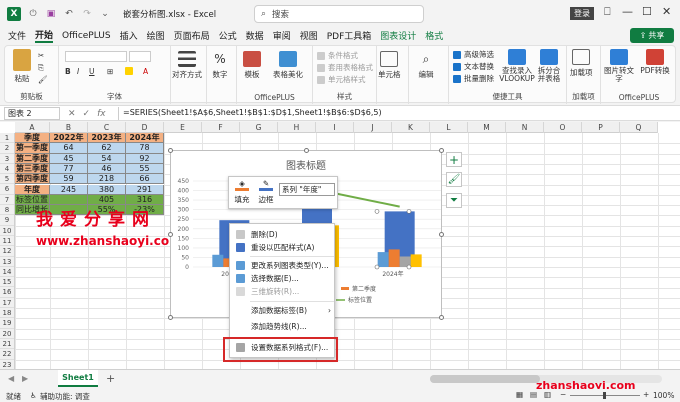  I want to click on table-cell: 第三季度, so click(32, 169).